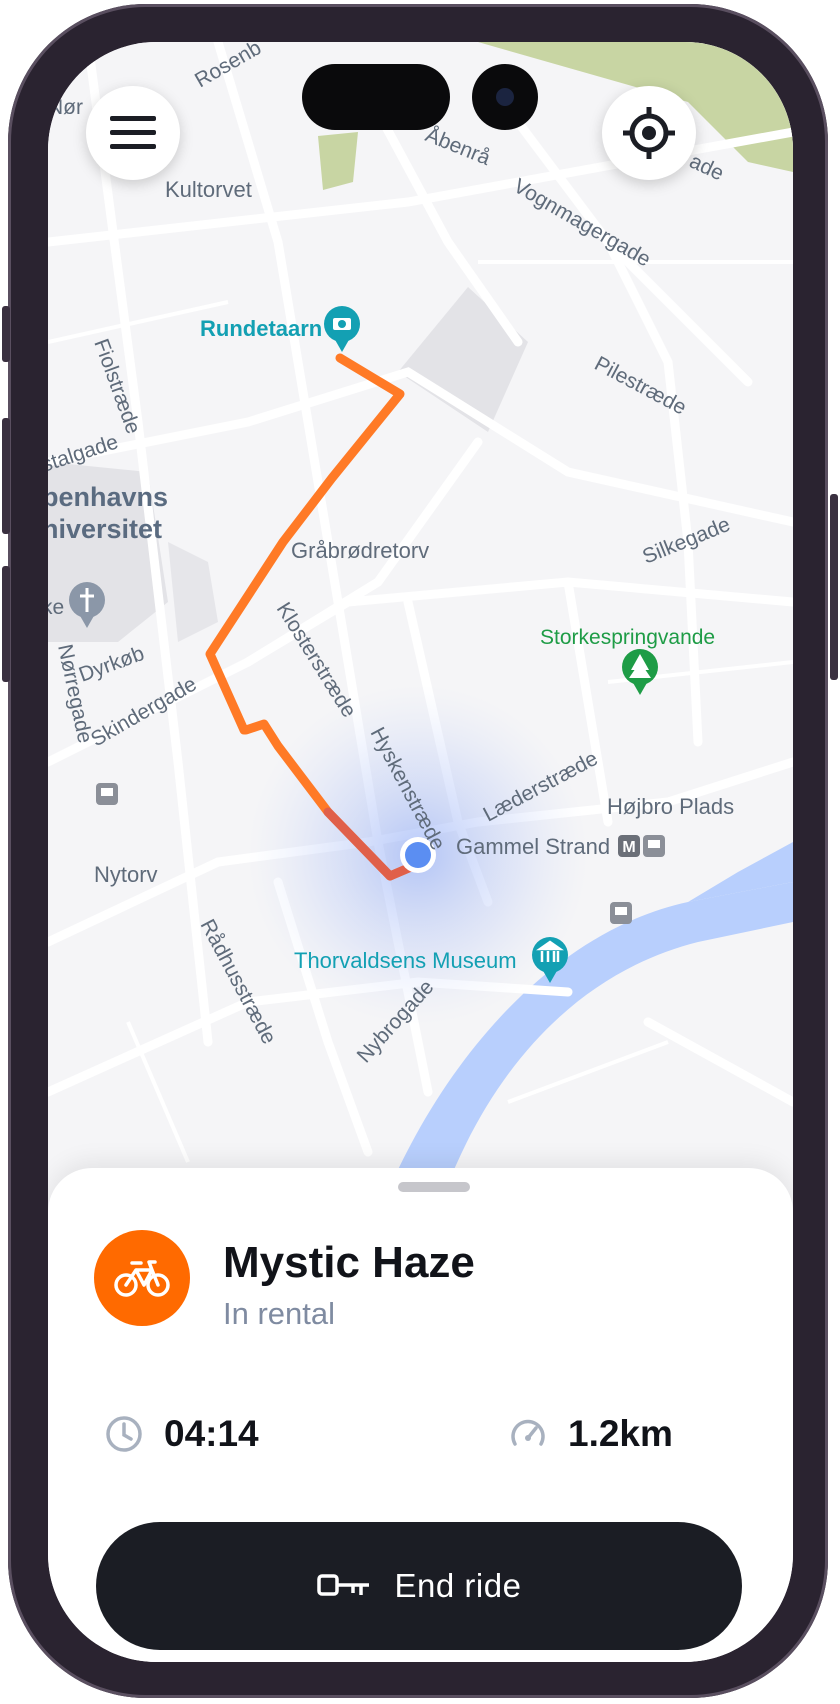  I want to click on crosshair-locate-icon, so click(649, 133).